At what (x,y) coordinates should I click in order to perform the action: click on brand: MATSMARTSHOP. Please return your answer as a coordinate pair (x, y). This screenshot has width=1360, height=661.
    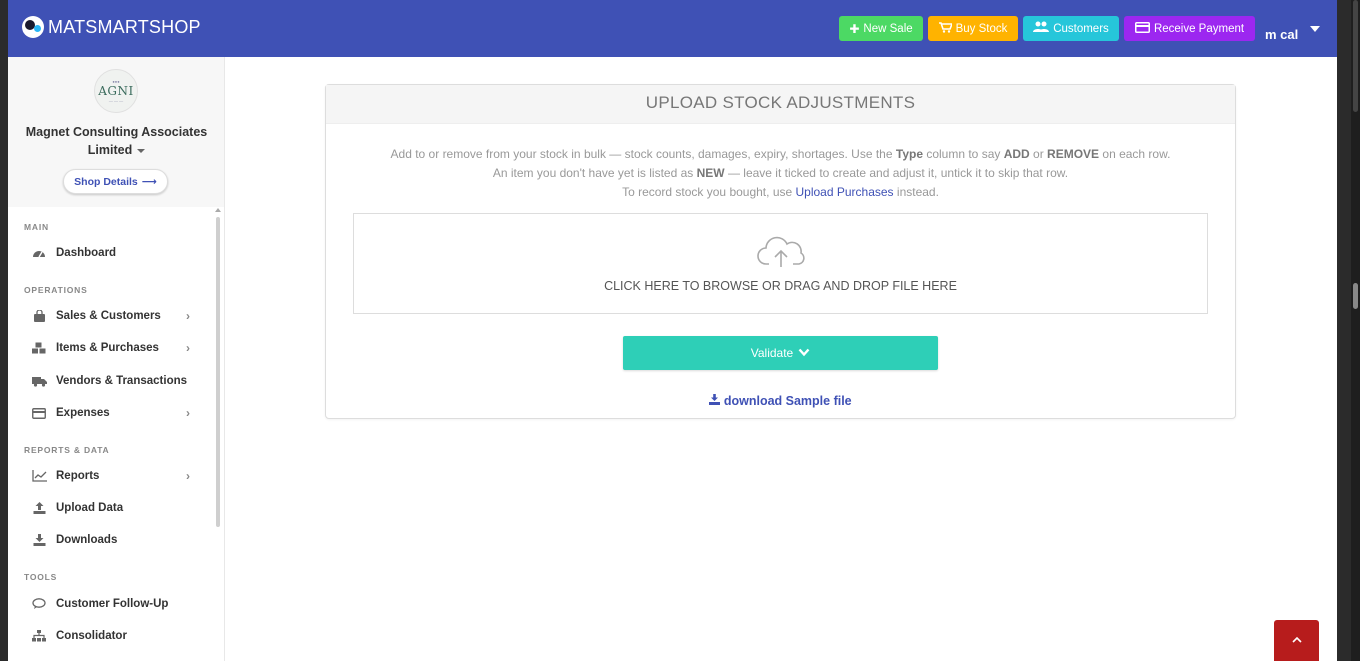
    Looking at the image, I should click on (111, 27).